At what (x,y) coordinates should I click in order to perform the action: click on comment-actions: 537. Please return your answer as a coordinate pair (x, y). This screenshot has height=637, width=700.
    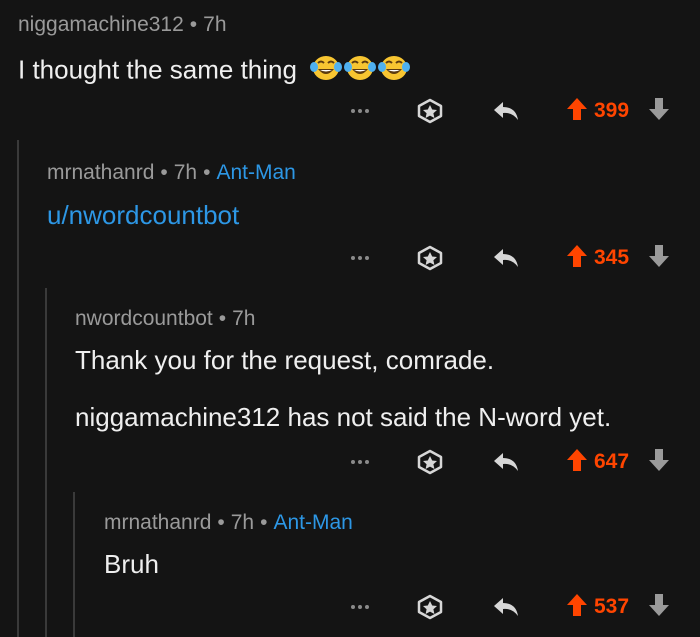
    Looking at the image, I should click on (509, 607).